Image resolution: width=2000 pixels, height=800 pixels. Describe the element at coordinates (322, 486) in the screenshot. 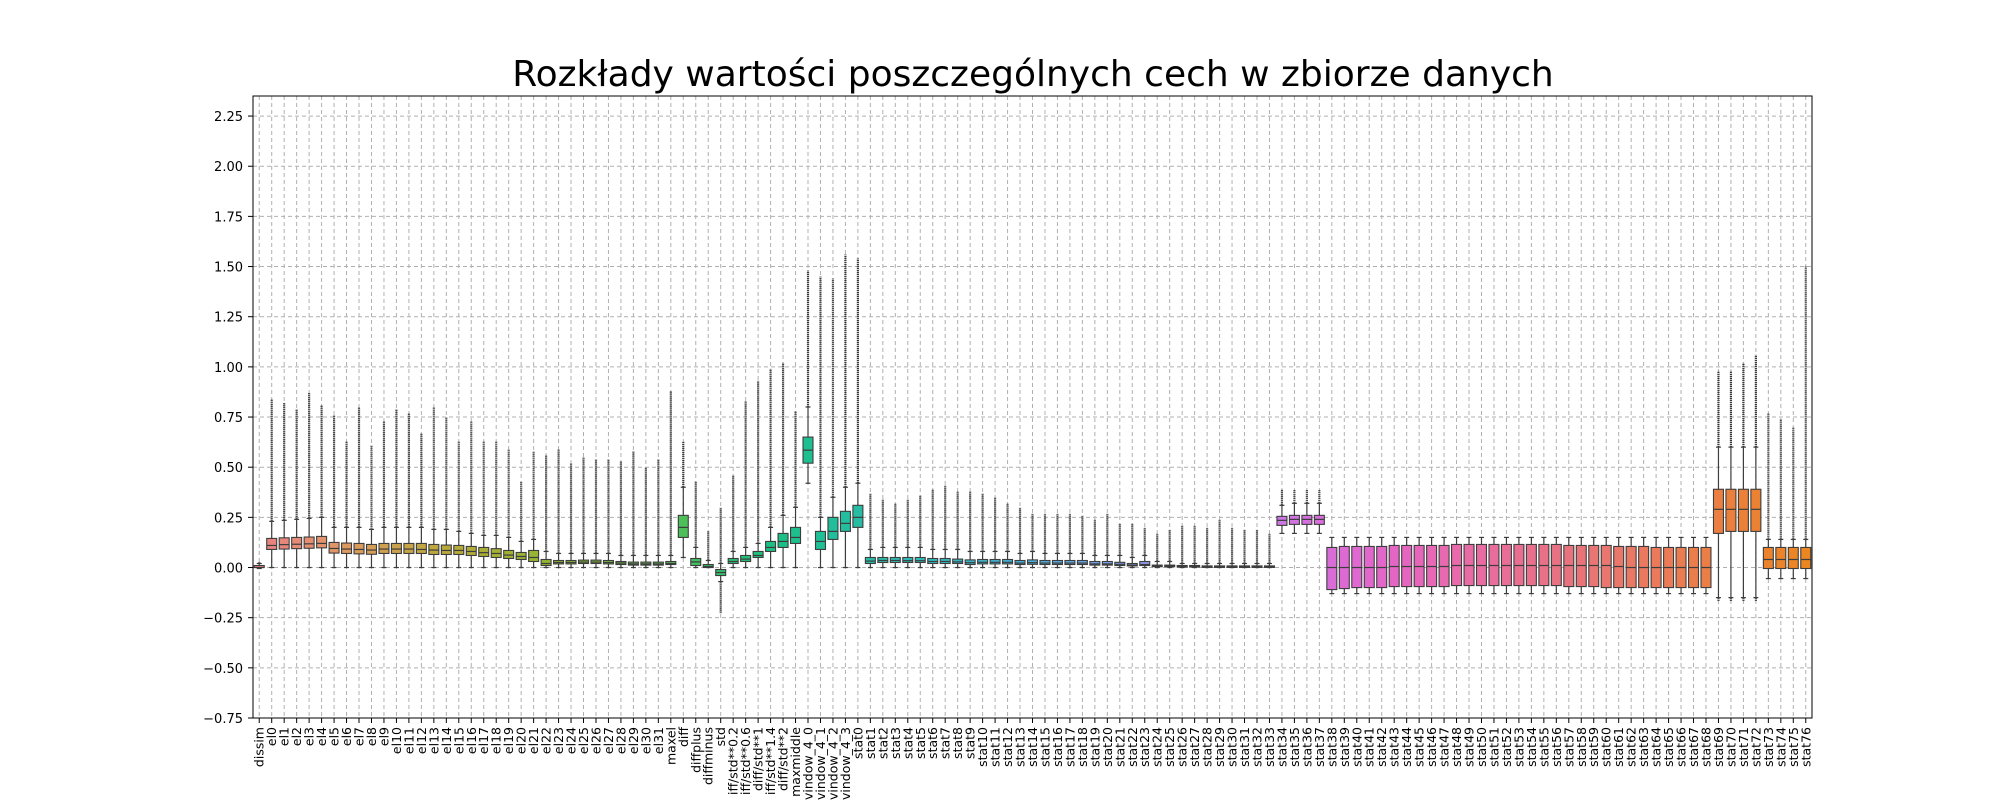

I see `box-el4` at that location.